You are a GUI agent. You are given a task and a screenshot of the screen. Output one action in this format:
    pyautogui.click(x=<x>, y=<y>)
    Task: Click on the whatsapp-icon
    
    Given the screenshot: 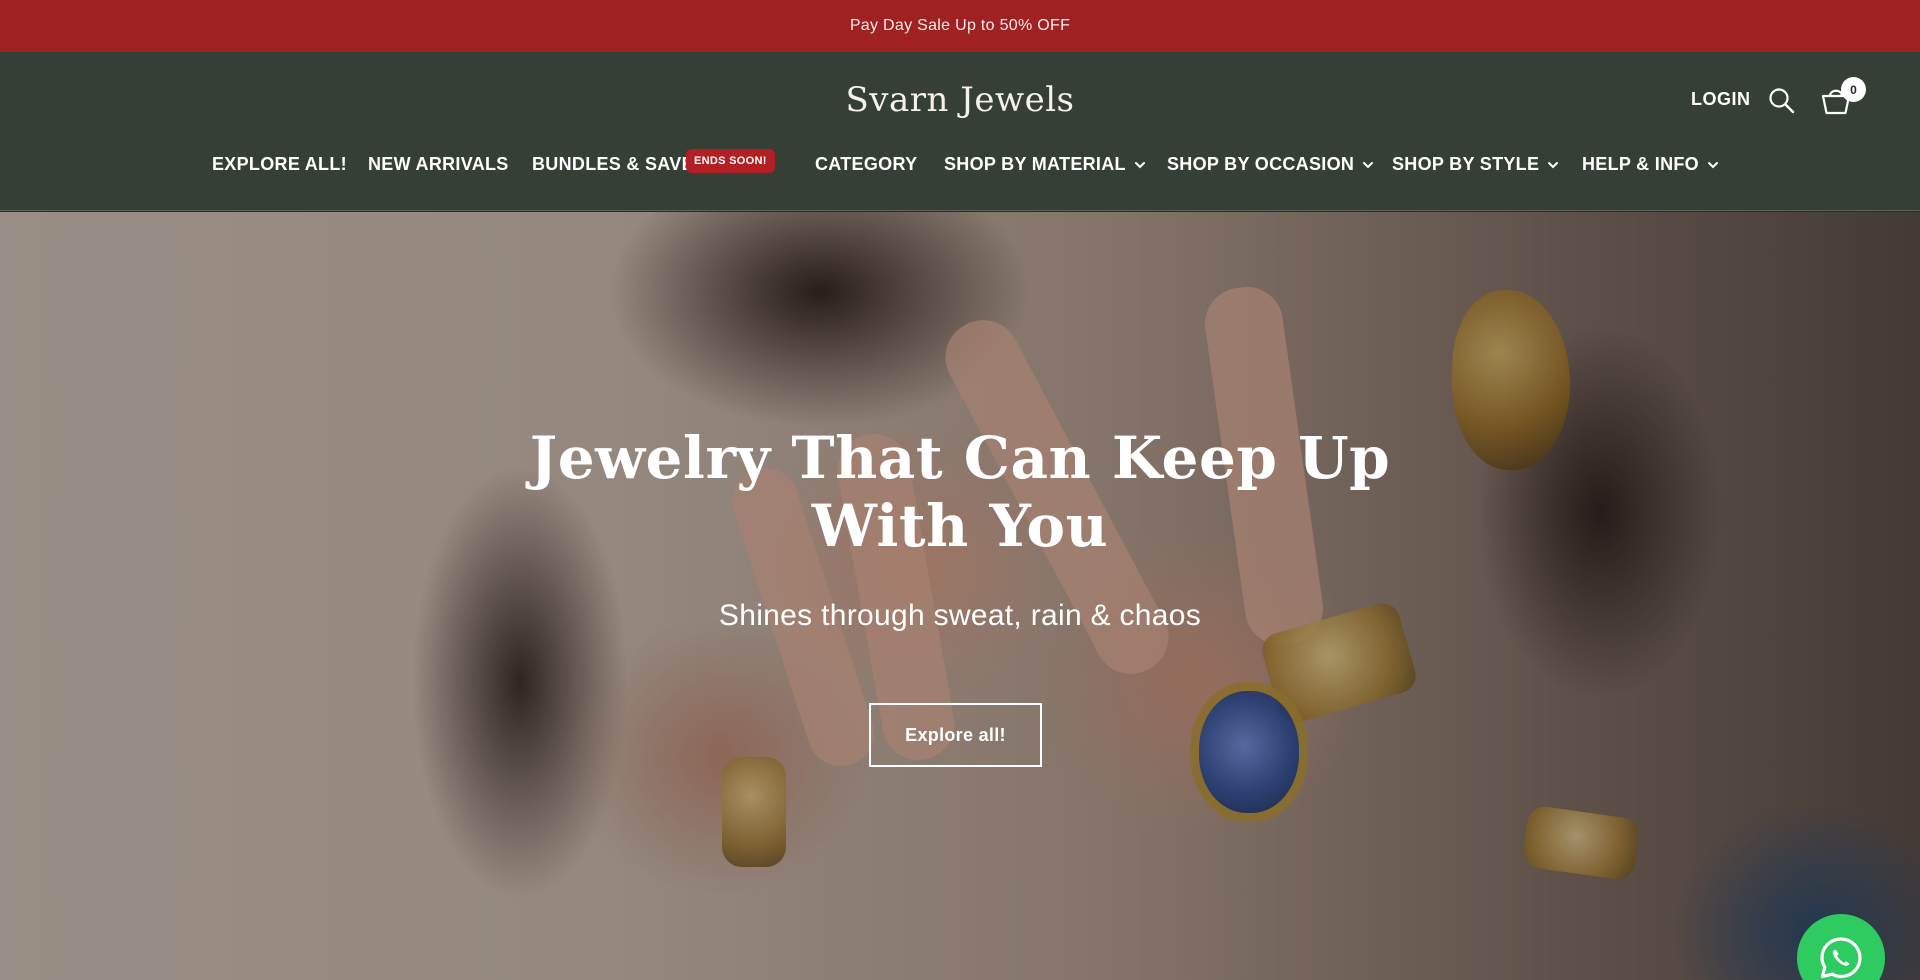 What is the action you would take?
    pyautogui.click(x=1841, y=958)
    